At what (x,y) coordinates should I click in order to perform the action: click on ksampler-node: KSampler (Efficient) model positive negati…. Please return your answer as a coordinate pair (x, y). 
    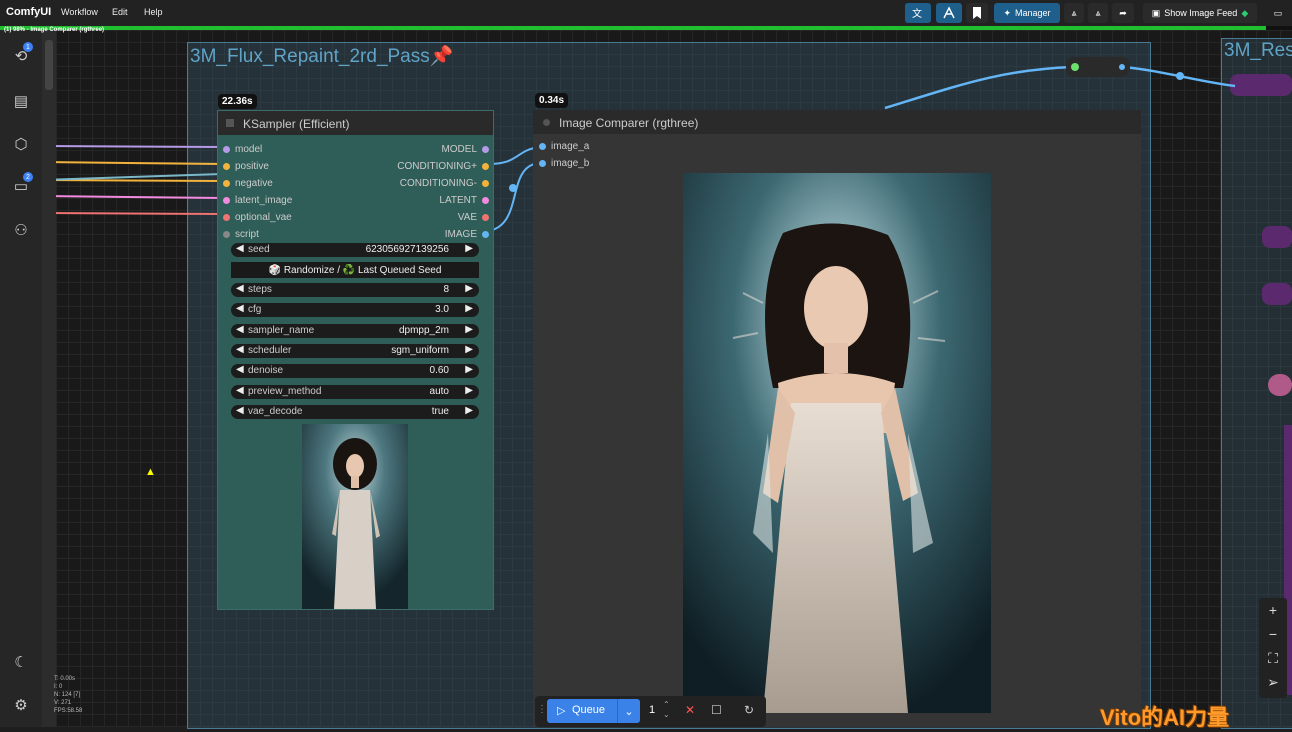
    Looking at the image, I should click on (355, 360).